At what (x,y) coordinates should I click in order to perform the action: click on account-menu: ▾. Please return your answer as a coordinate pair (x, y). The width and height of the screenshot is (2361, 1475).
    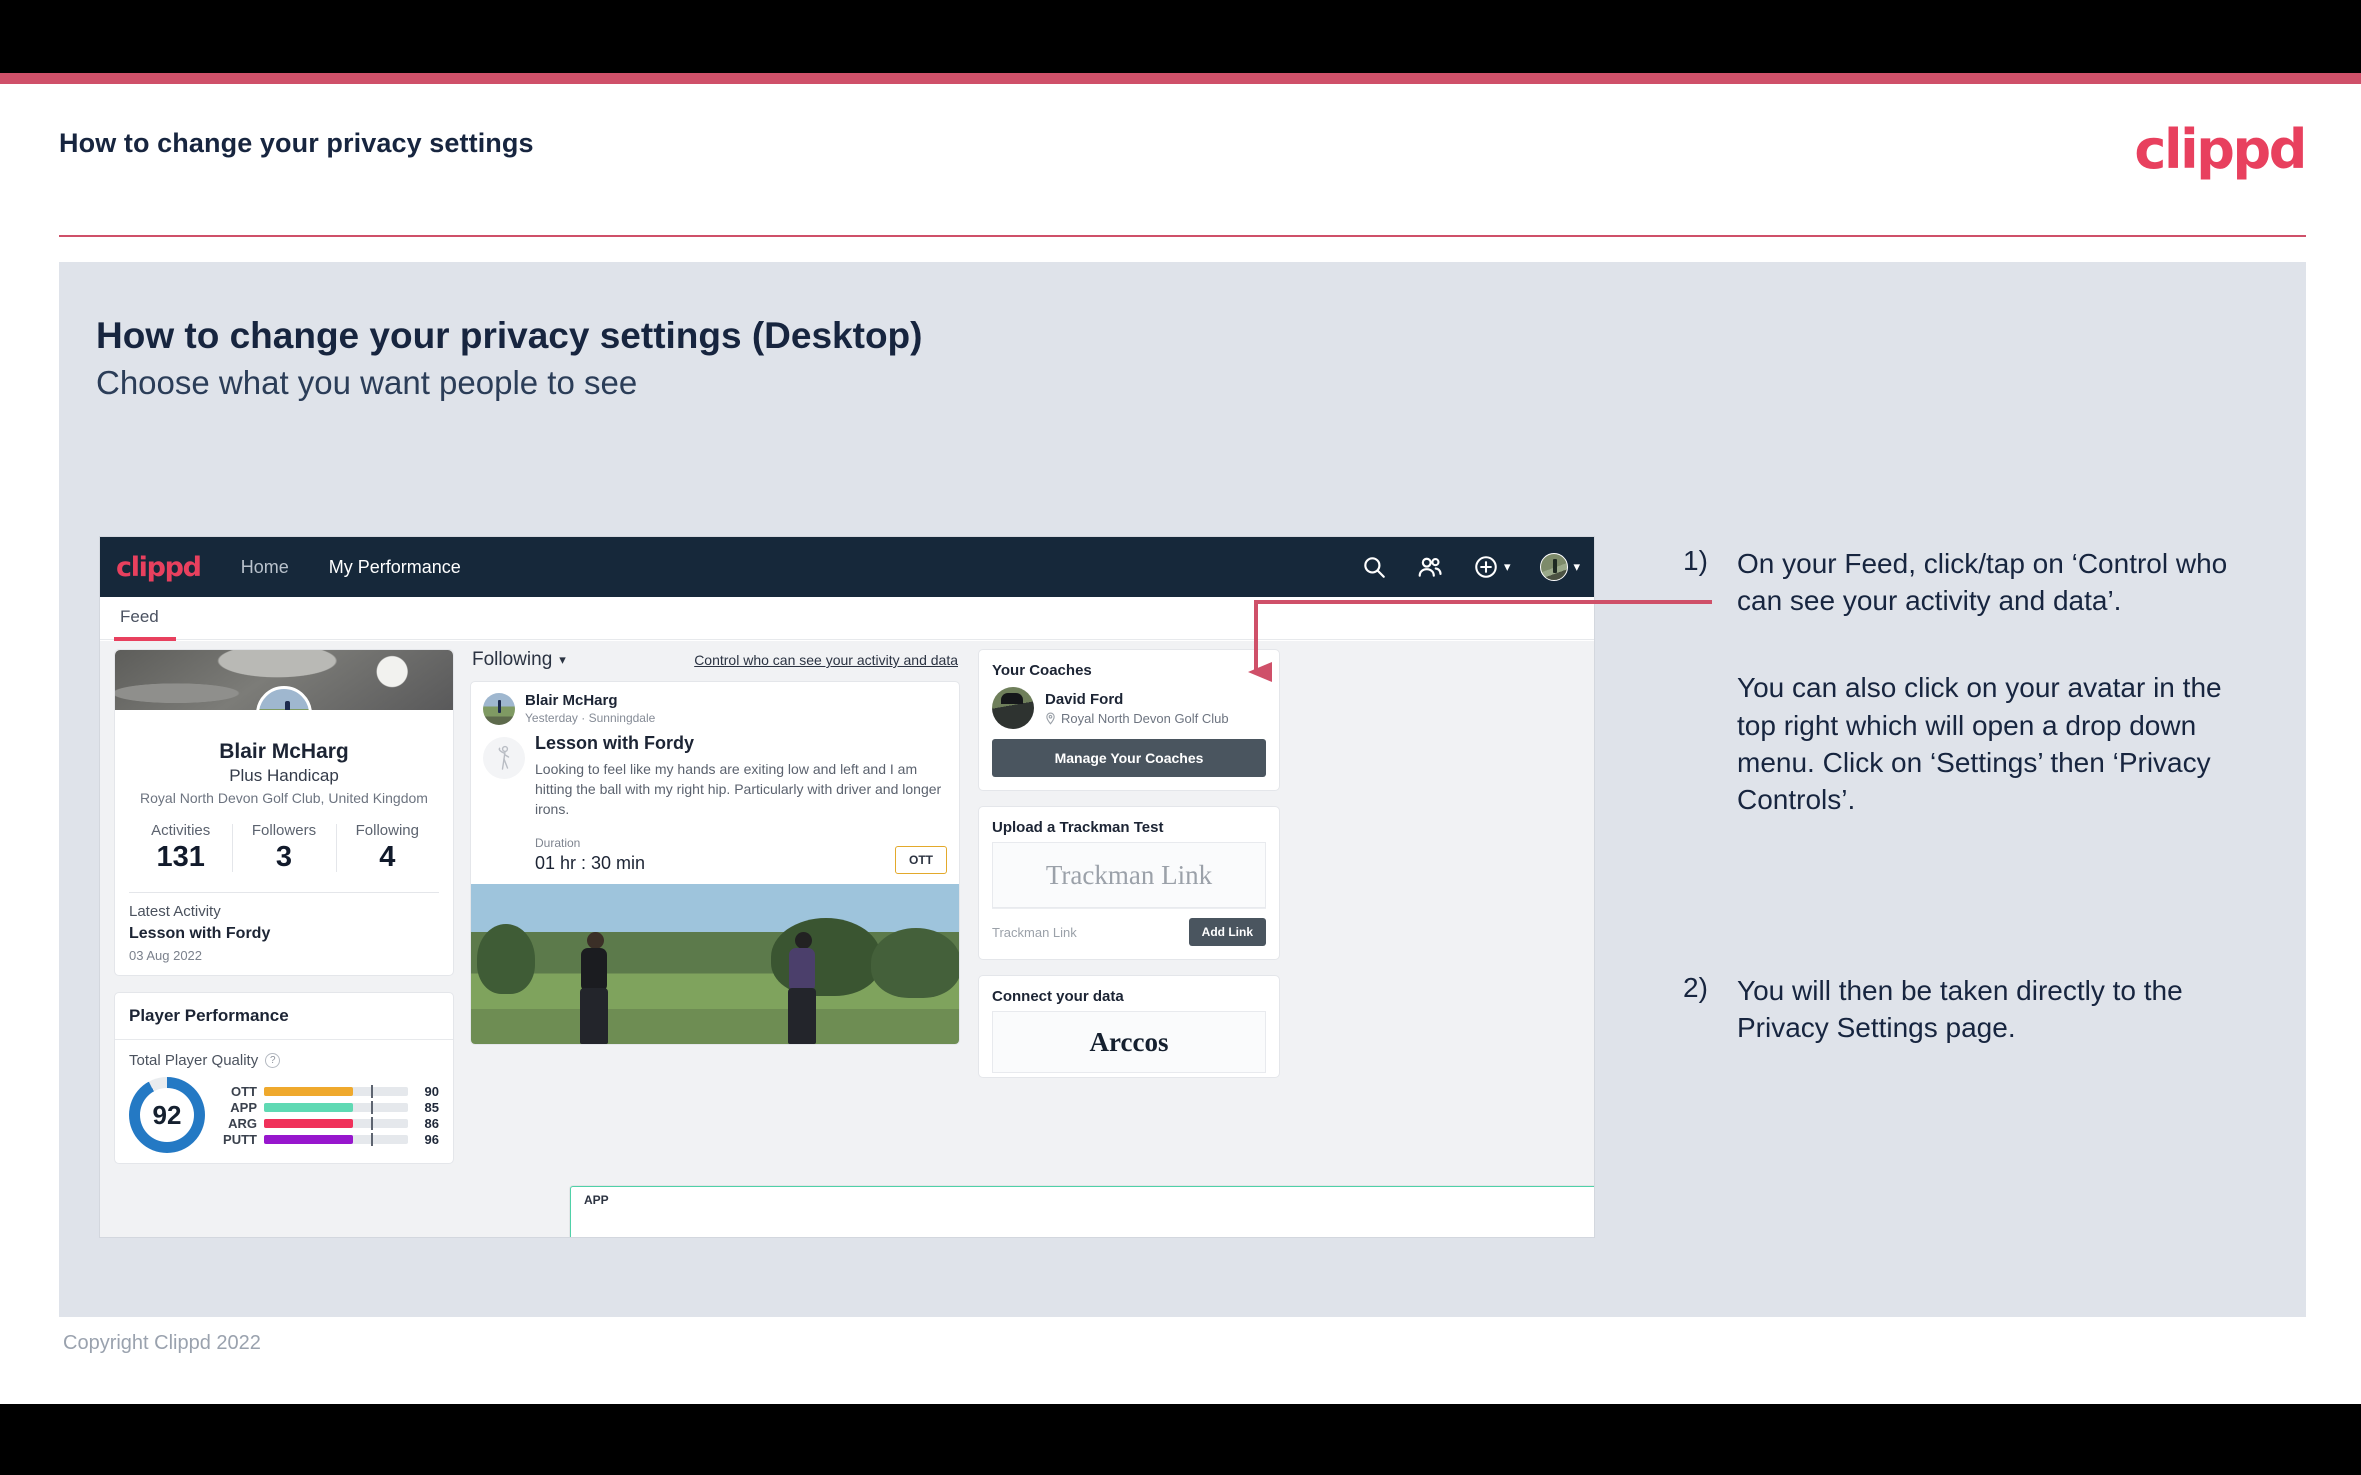
    Looking at the image, I should click on (1560, 567).